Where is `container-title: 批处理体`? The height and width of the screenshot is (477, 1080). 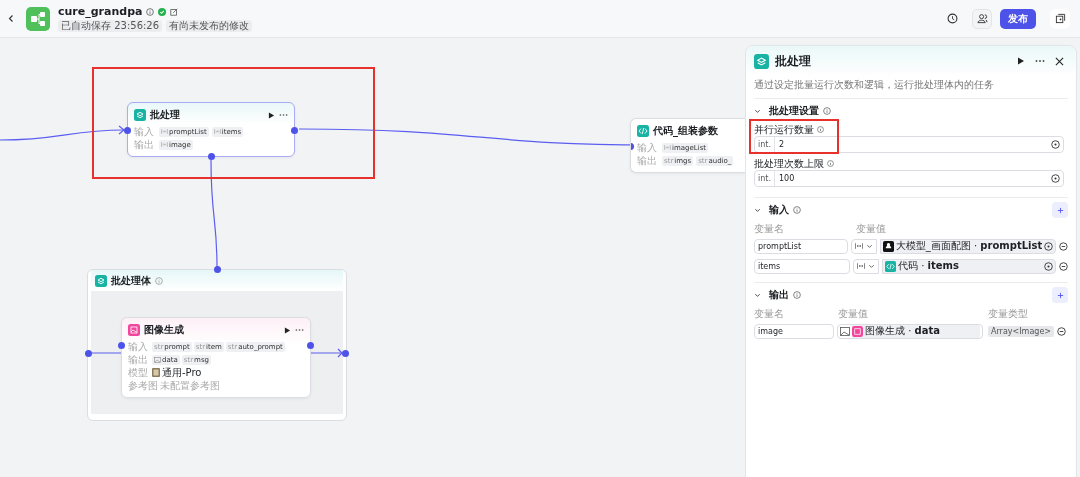
container-title: 批处理体 is located at coordinates (131, 280).